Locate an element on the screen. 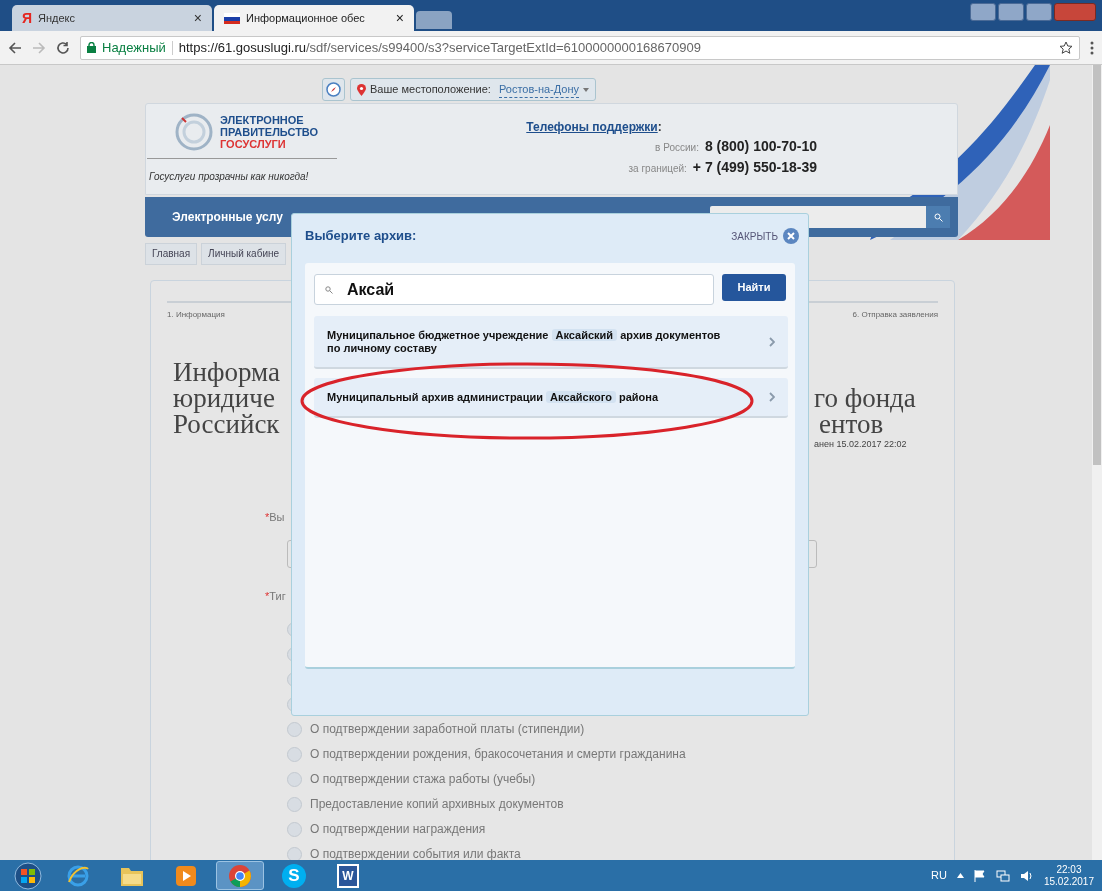  user-button is located at coordinates (983, 12).